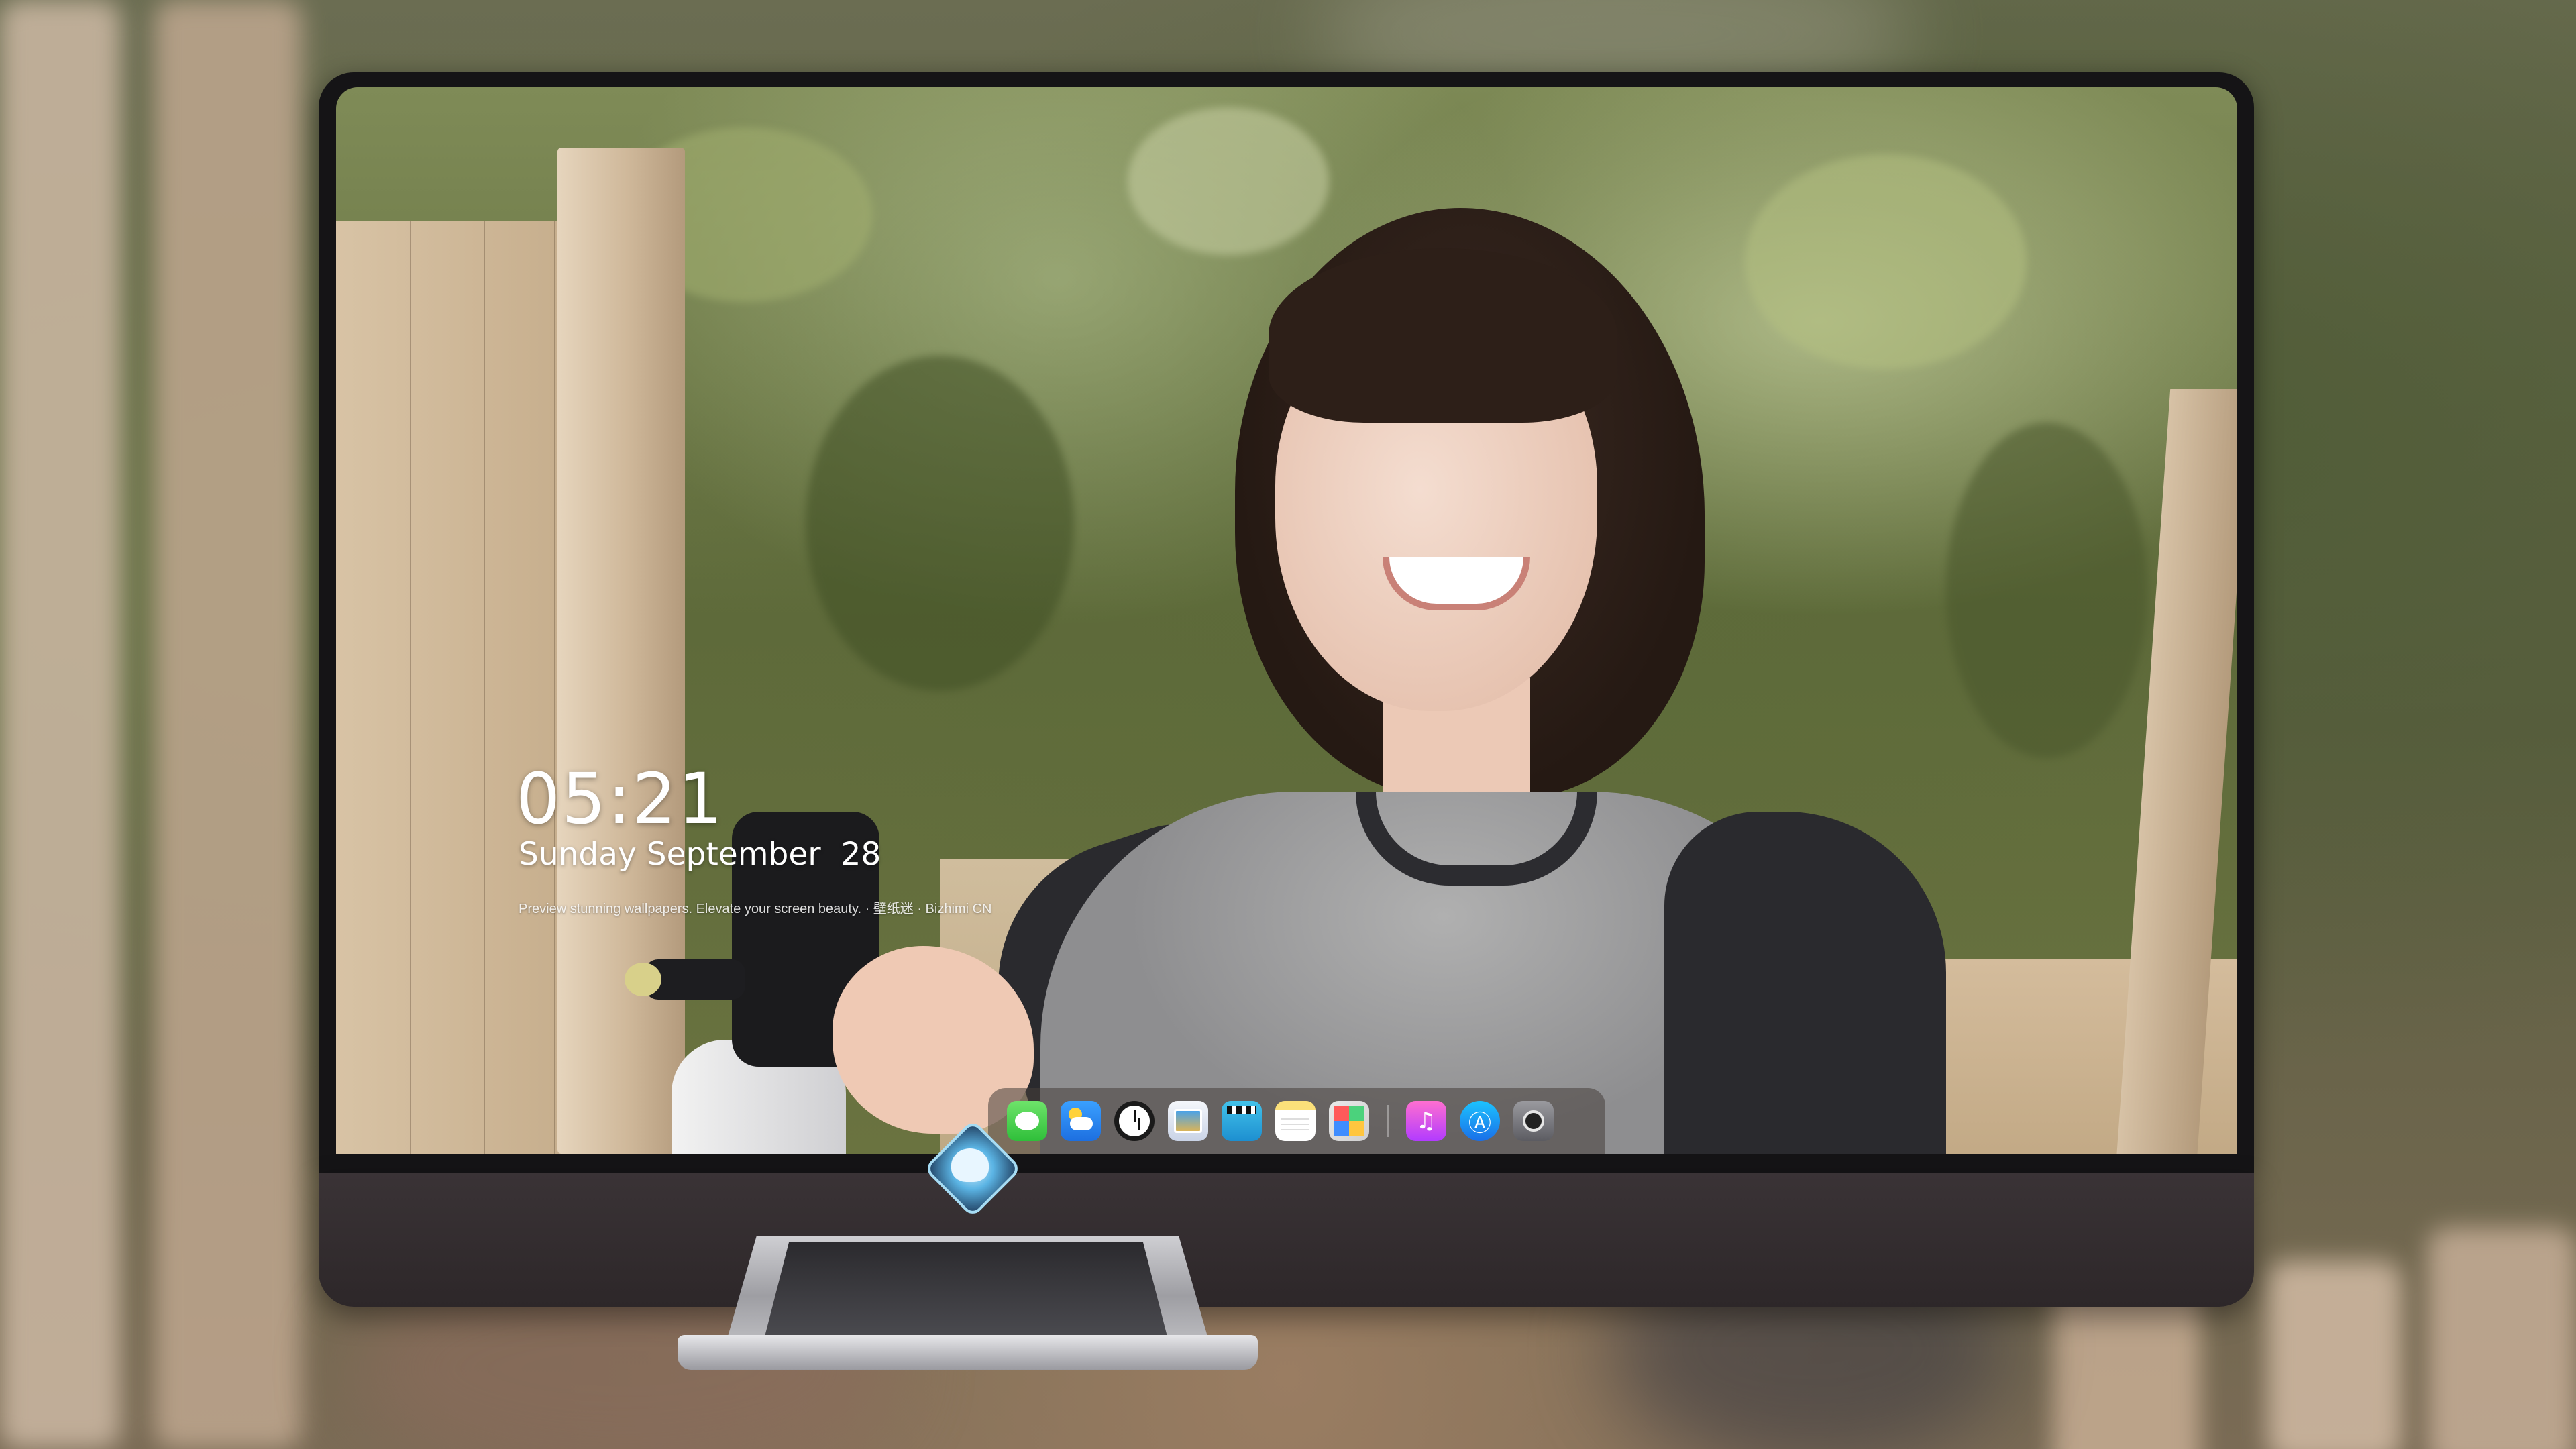 This screenshot has height=1449, width=2576. I want to click on wallpaper-person-bangs, so click(1443, 335).